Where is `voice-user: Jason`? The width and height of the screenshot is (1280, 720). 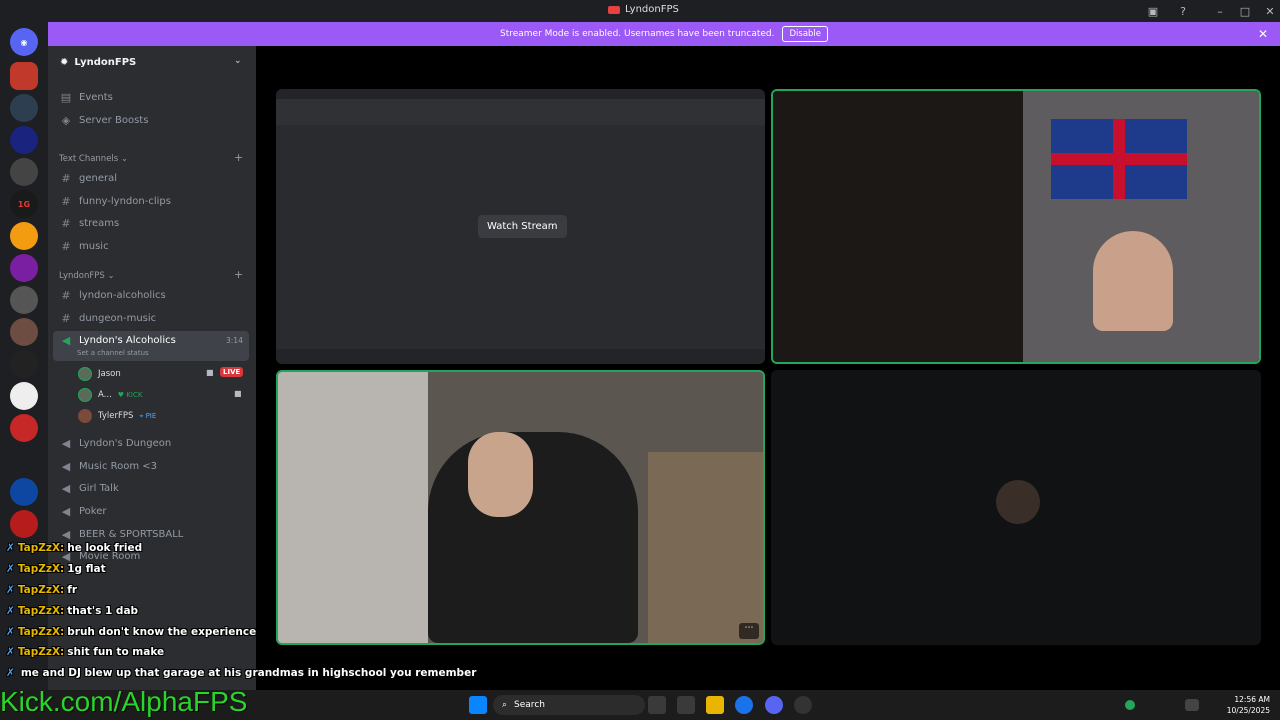
voice-user: Jason is located at coordinates (99, 374).